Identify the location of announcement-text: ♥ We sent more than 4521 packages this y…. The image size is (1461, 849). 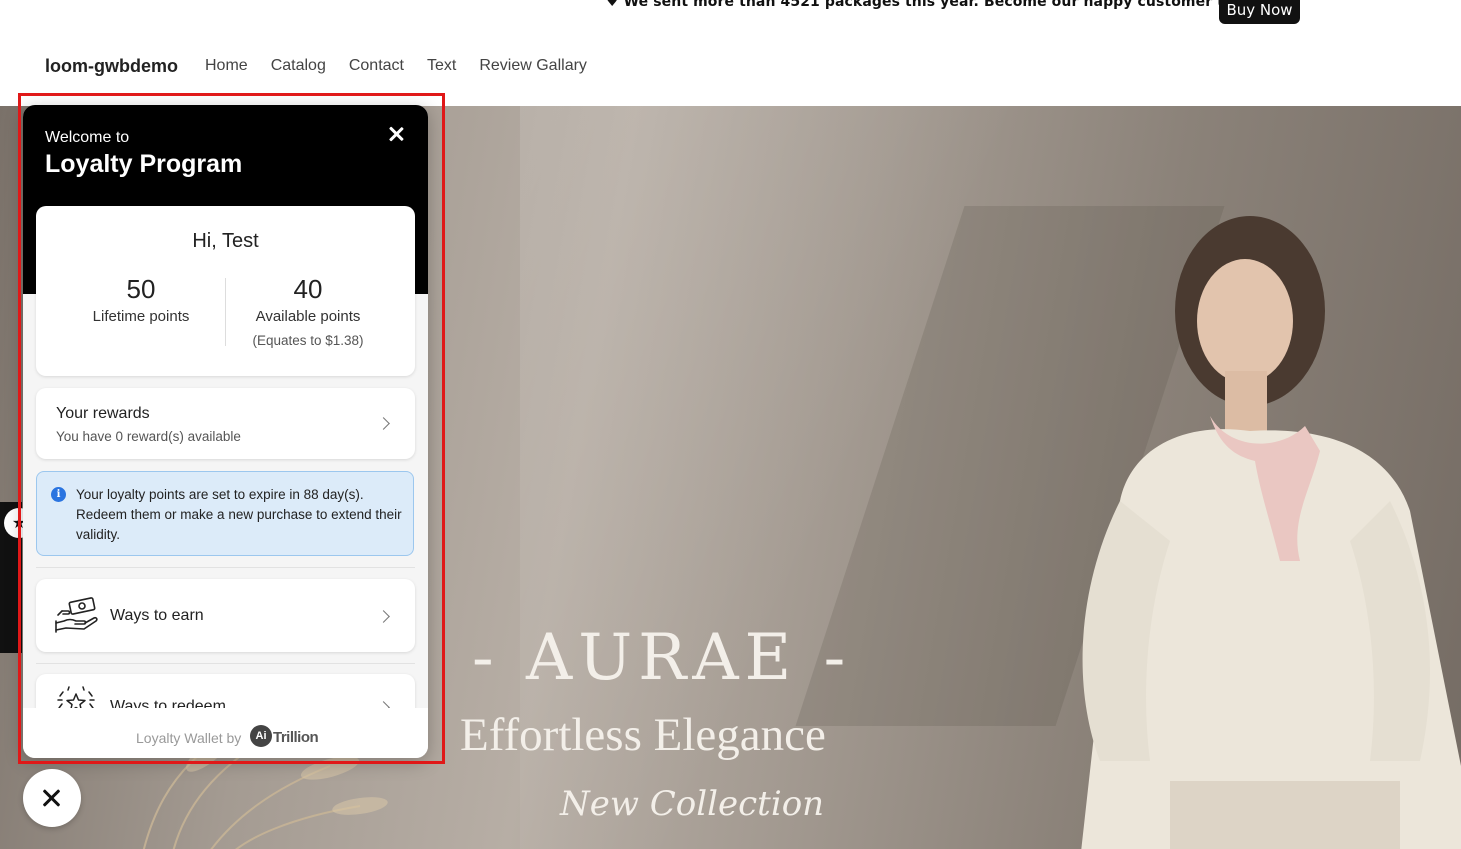
(943, 5).